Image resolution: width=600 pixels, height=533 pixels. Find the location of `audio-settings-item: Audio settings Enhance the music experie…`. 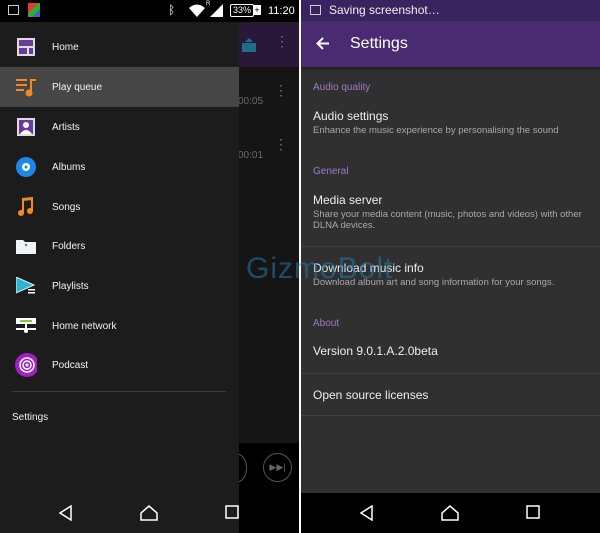

audio-settings-item: Audio settings Enhance the music experie… is located at coordinates (450, 122).